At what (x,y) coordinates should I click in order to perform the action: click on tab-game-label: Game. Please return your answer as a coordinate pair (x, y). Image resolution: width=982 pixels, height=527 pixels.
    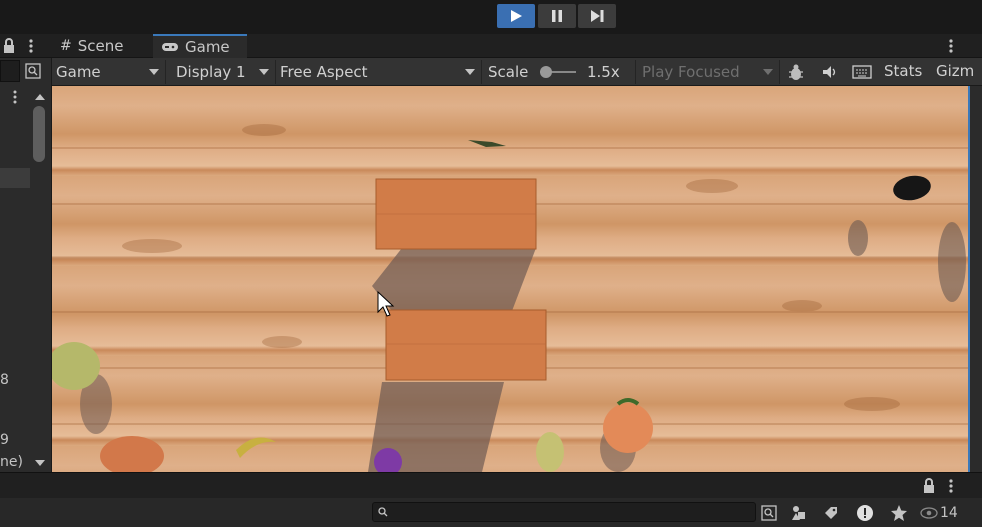
    Looking at the image, I should click on (207, 47).